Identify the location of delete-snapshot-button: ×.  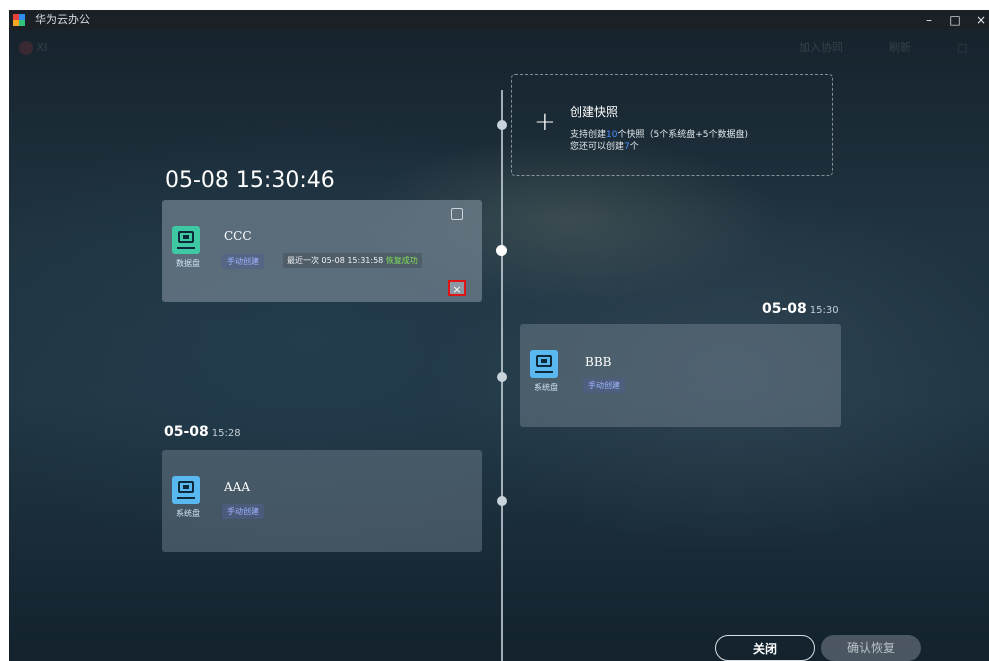
(457, 288).